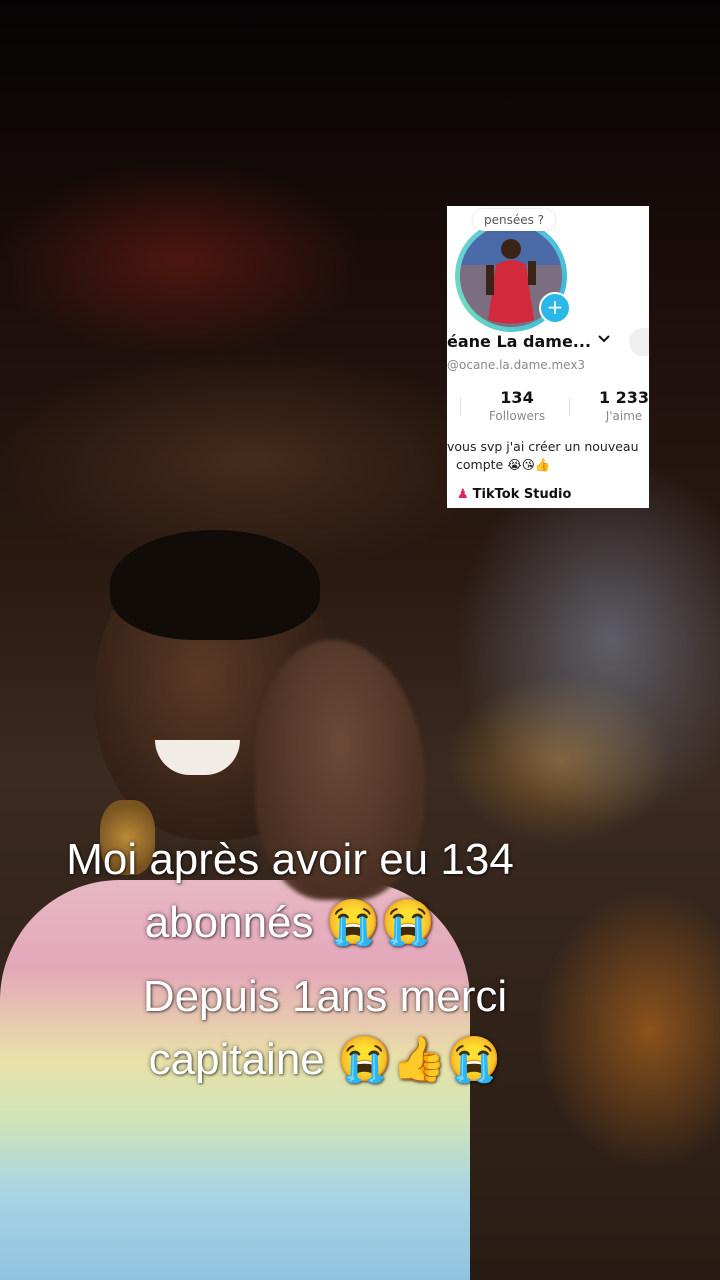 This screenshot has width=720, height=1280. What do you see at coordinates (543, 446) in the screenshot?
I see `bio-line: vous svp j'ai créer un nouveau` at bounding box center [543, 446].